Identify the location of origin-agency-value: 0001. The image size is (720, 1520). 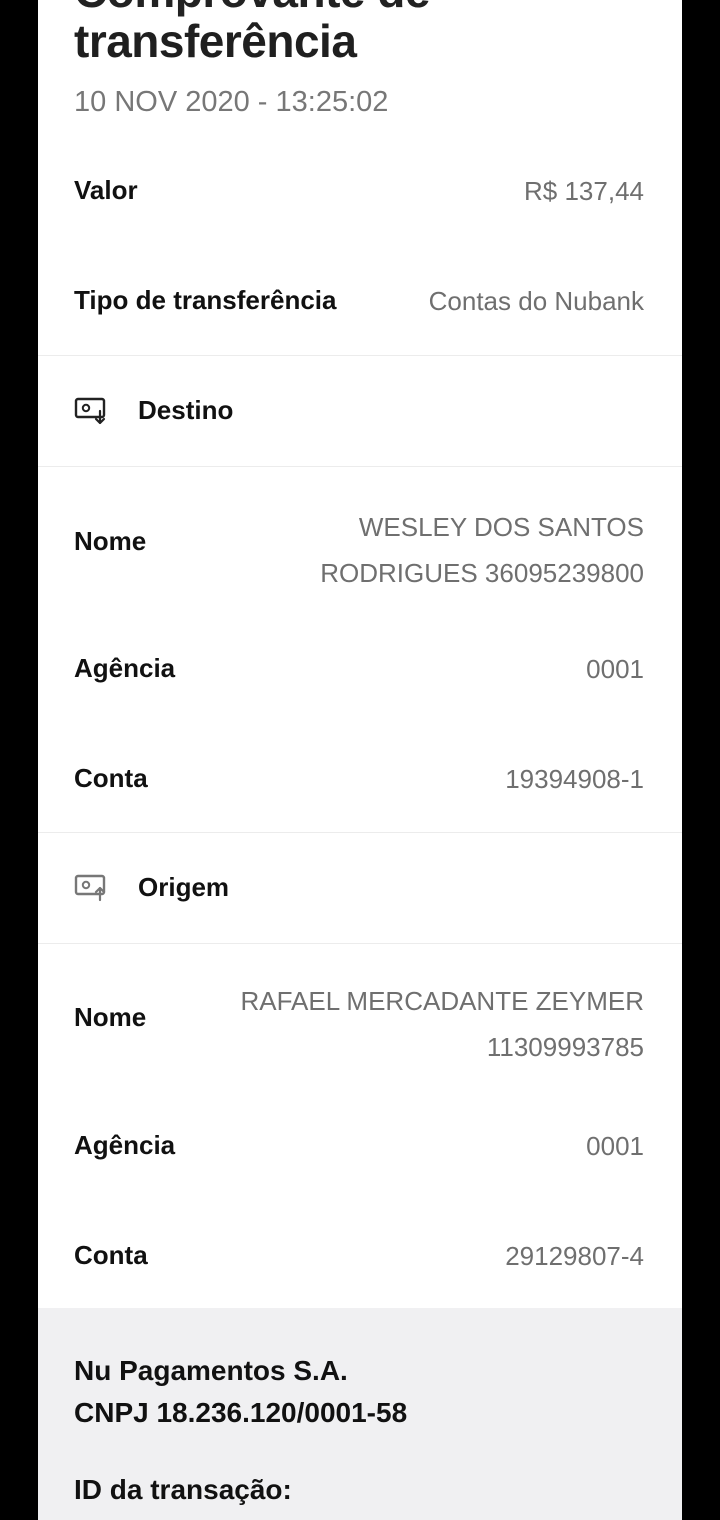
(615, 1146).